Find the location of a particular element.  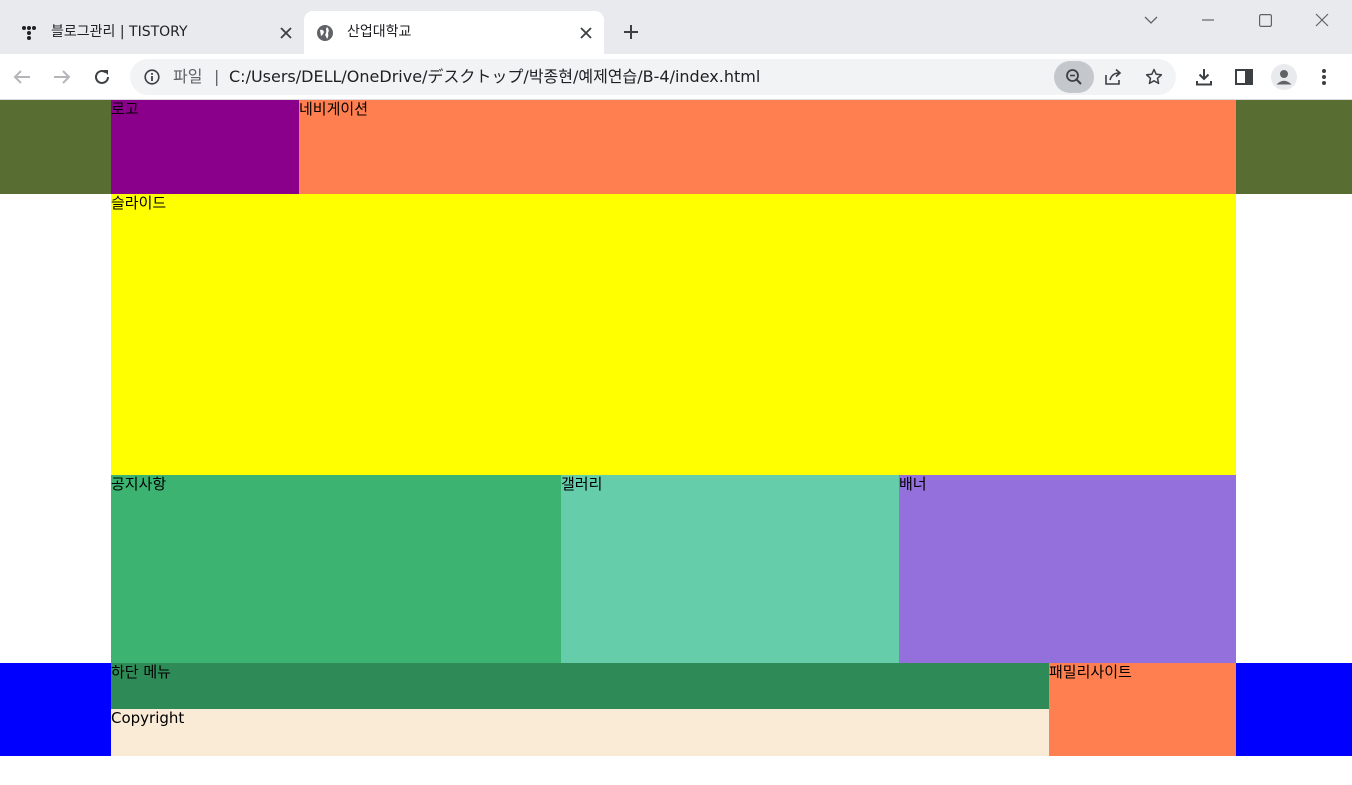

navigation-label: 네비게이션 is located at coordinates (334, 109).